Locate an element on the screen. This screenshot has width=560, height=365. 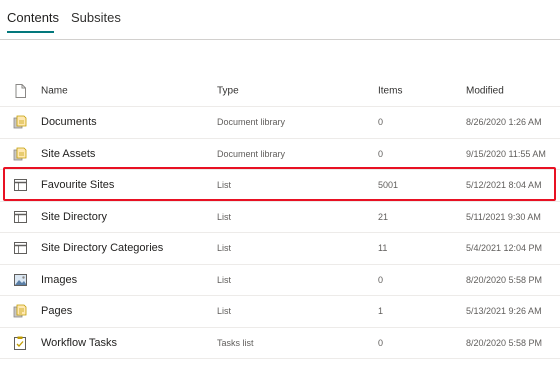
table-row: Site Directory List 21 5/11/2021 9:30 AM is located at coordinates (280, 217).